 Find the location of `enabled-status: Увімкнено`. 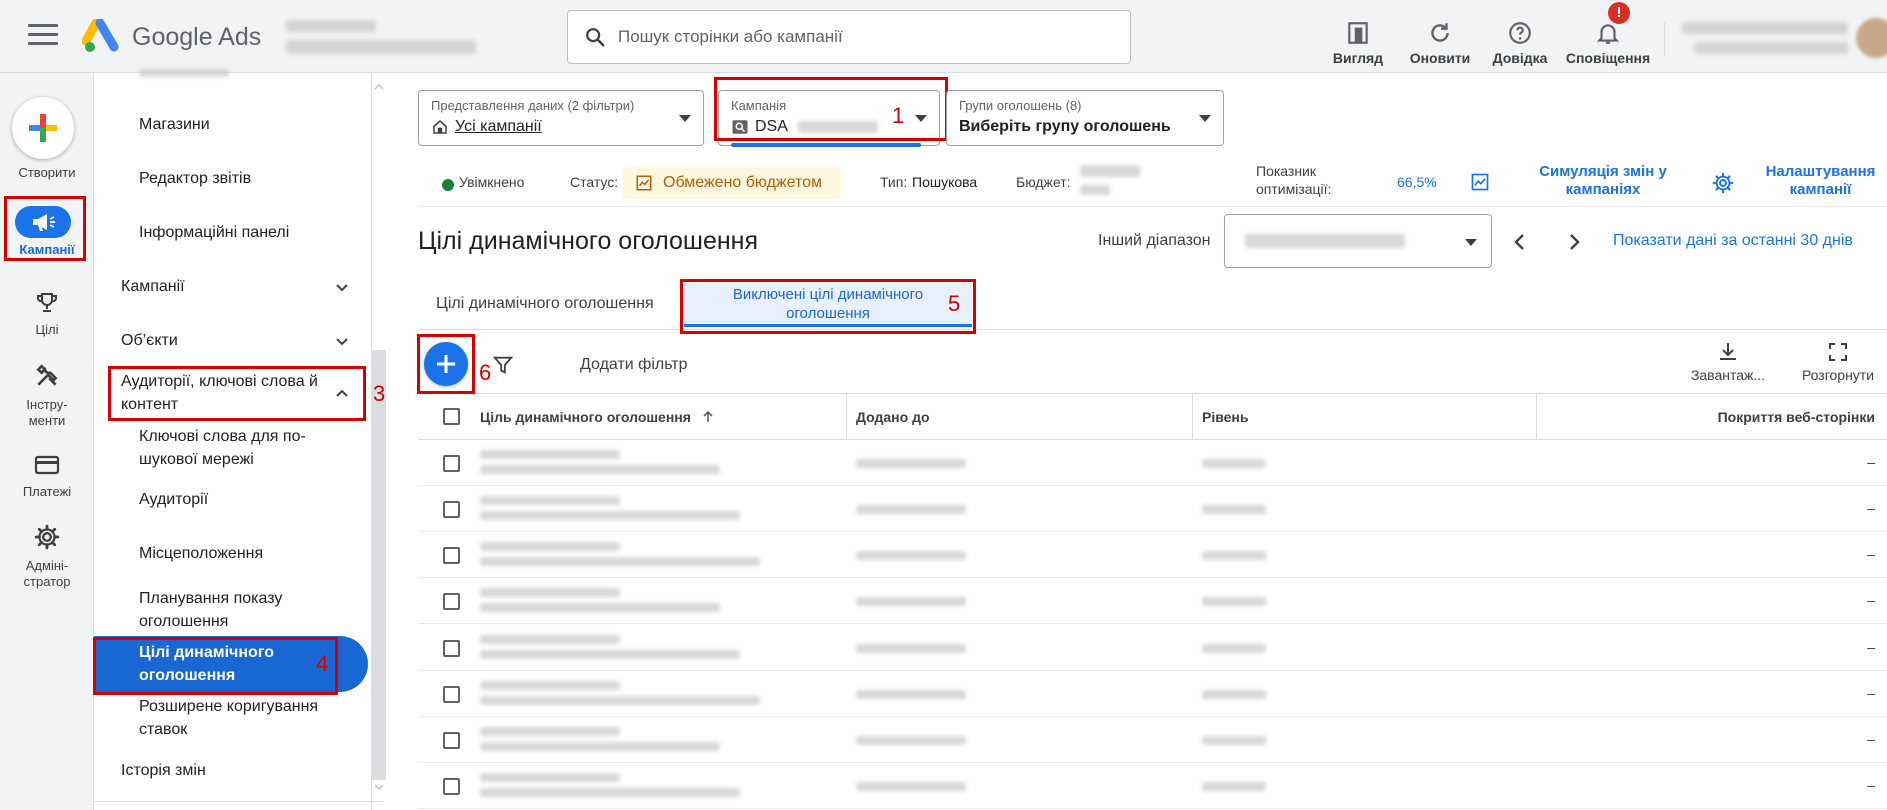

enabled-status: Увімкнено is located at coordinates (491, 182).